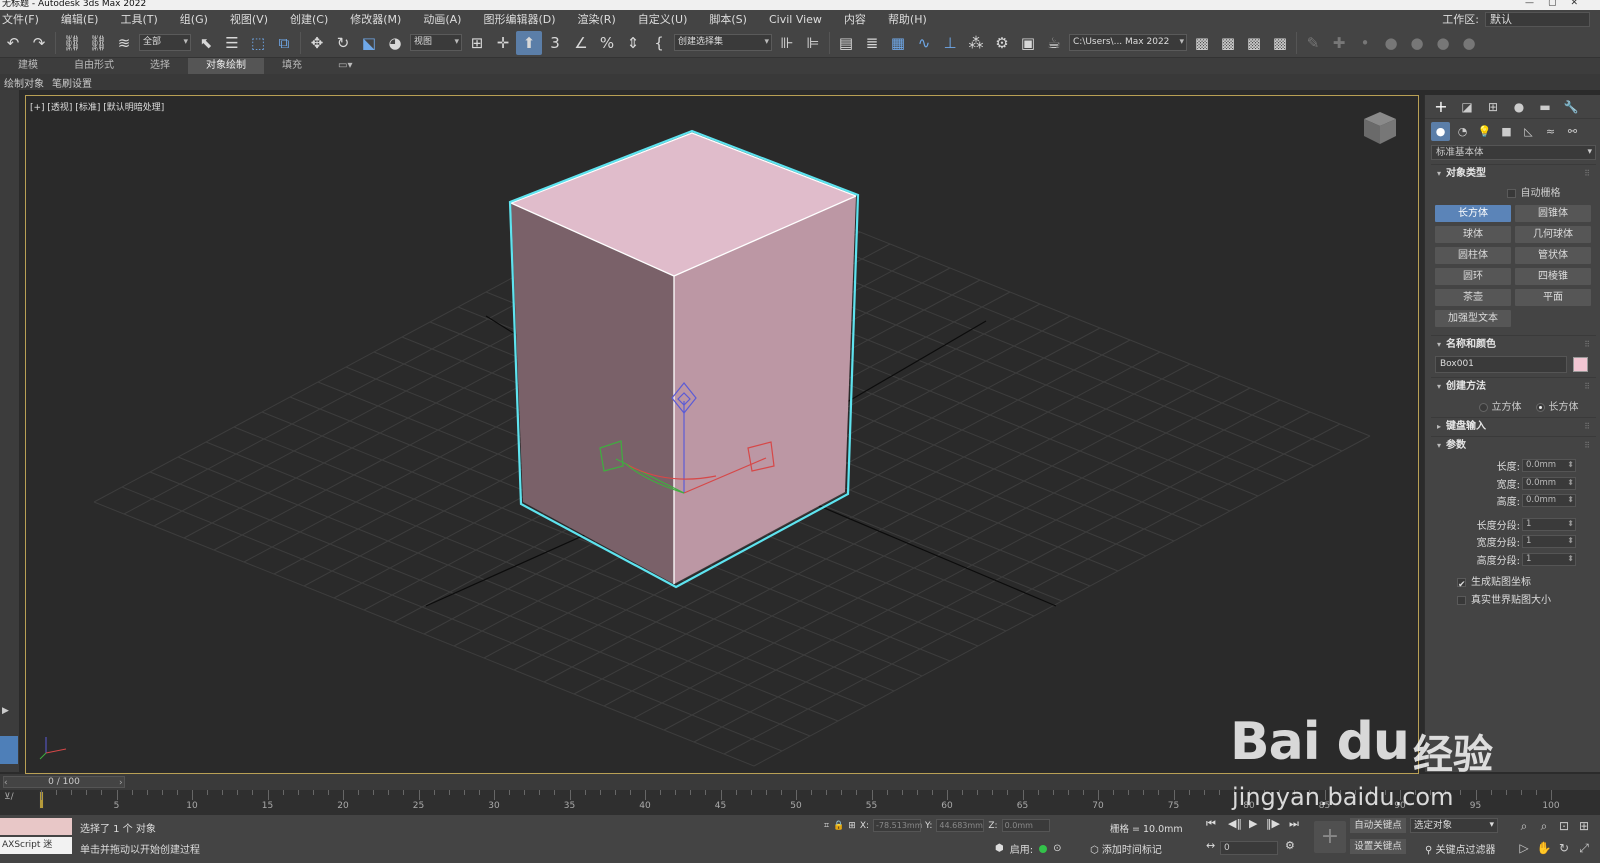 The height and width of the screenshot is (863, 1600). Describe the element at coordinates (1228, 43) in the screenshot. I see `project-icon-2: ▩` at that location.